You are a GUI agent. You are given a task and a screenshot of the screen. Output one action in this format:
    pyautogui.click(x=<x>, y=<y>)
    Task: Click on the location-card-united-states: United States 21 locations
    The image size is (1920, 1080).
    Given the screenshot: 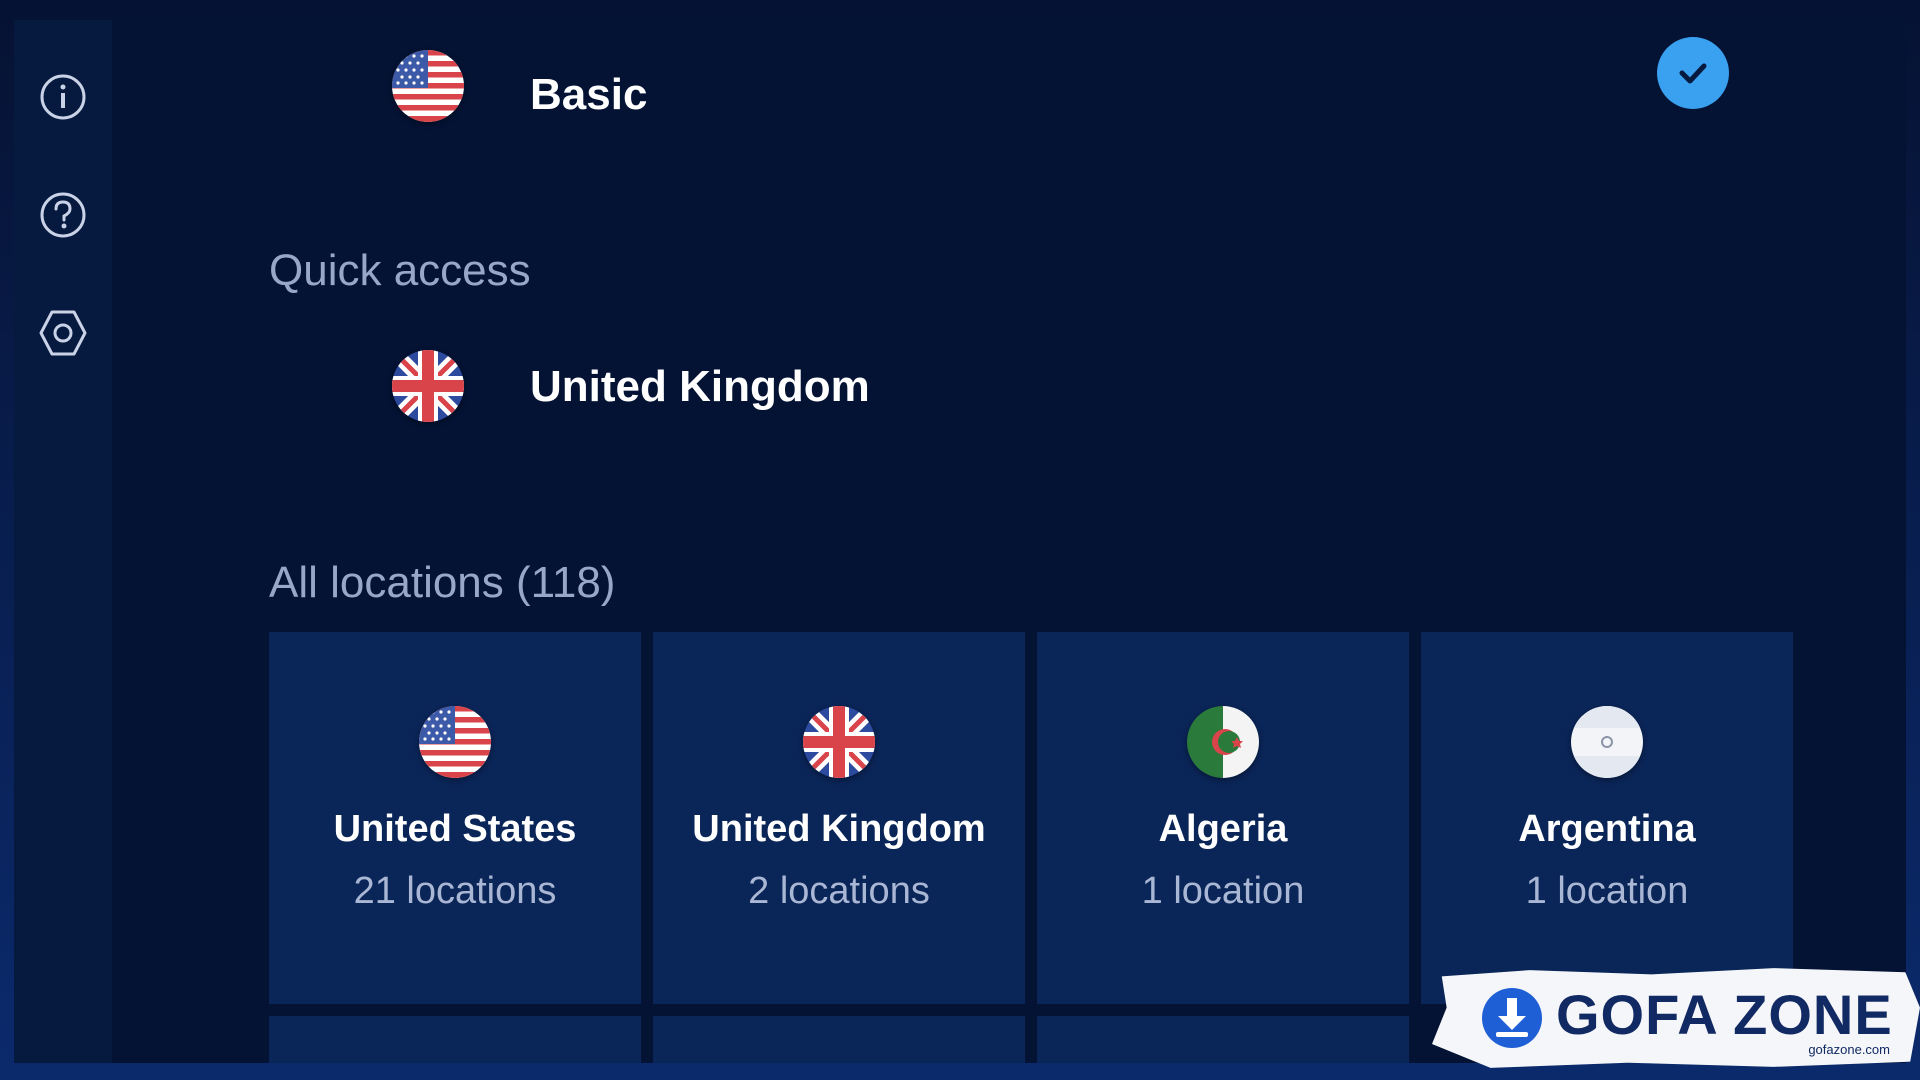 What is the action you would take?
    pyautogui.click(x=455, y=818)
    